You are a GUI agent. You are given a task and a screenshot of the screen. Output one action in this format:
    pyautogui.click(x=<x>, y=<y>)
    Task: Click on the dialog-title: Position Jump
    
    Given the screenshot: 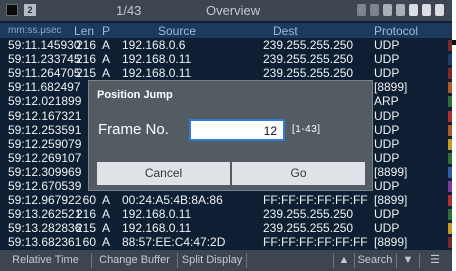 What is the action you would take?
    pyautogui.click(x=135, y=95)
    